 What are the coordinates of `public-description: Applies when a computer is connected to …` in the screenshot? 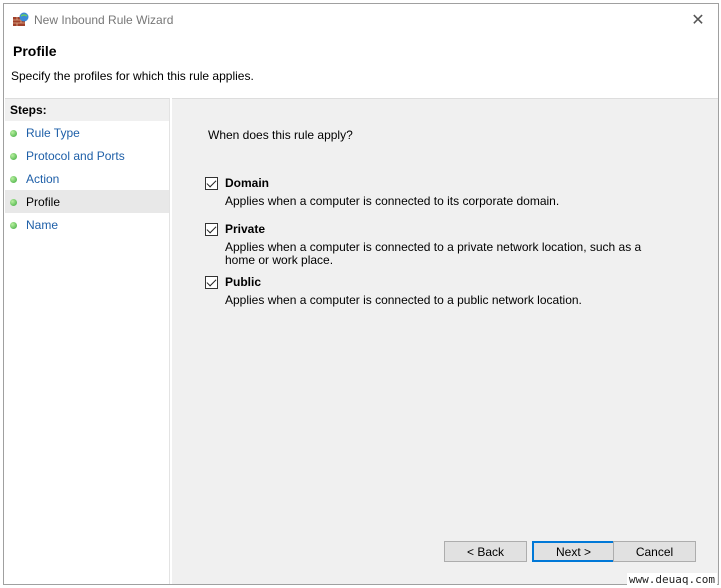 It's located at (403, 300).